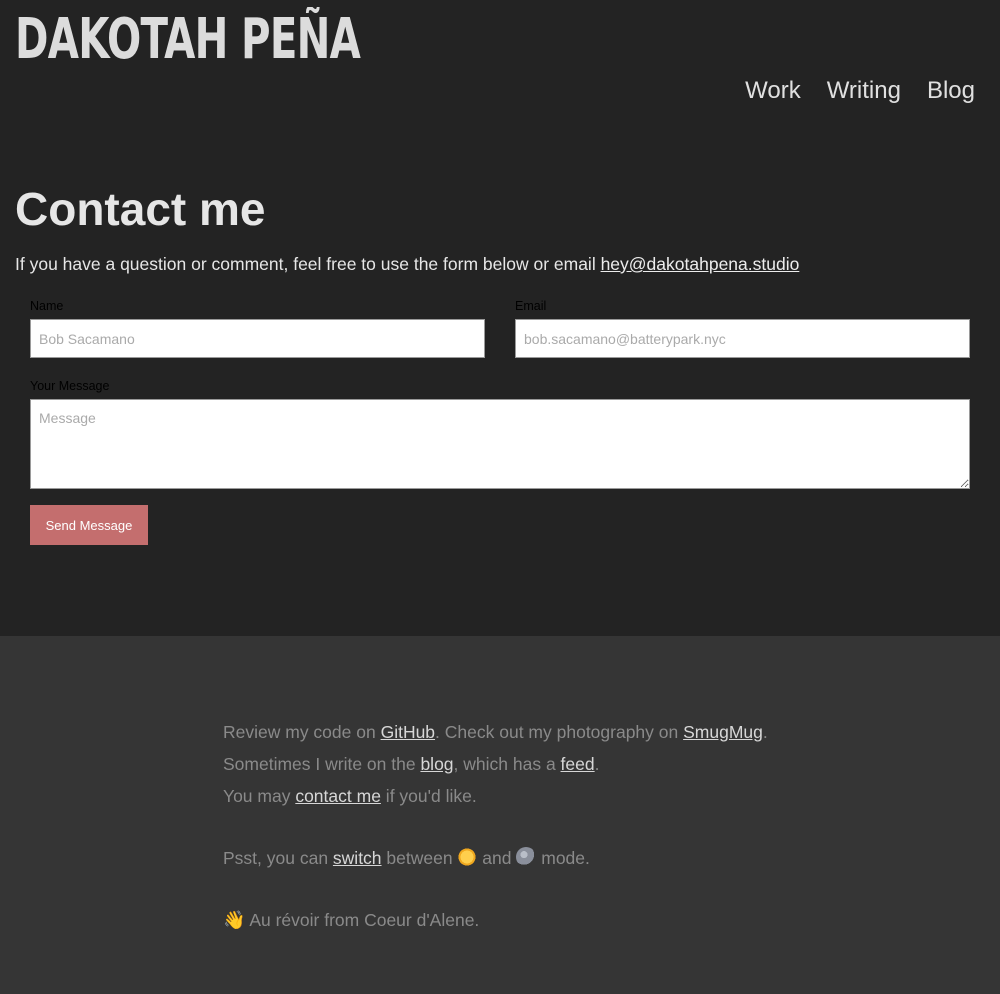 The width and height of the screenshot is (1000, 994). I want to click on site-header: DAKOTAH PEÑA Work Writing Blog, so click(500, 65).